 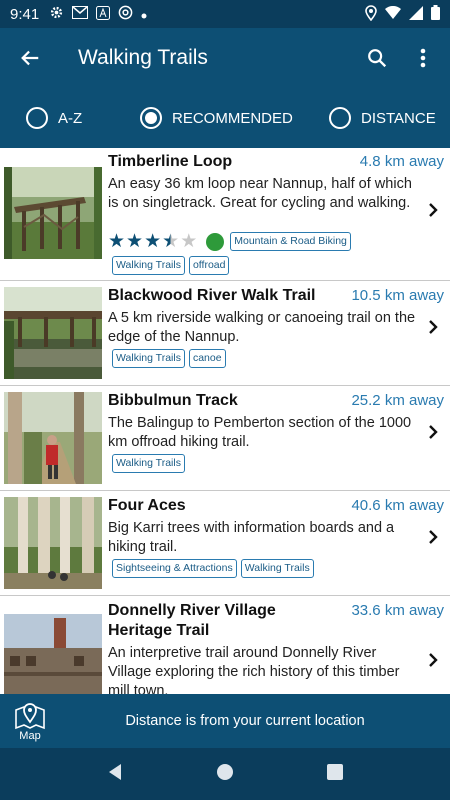 What do you see at coordinates (397, 505) in the screenshot?
I see `trail-distance: 40.6 km away` at bounding box center [397, 505].